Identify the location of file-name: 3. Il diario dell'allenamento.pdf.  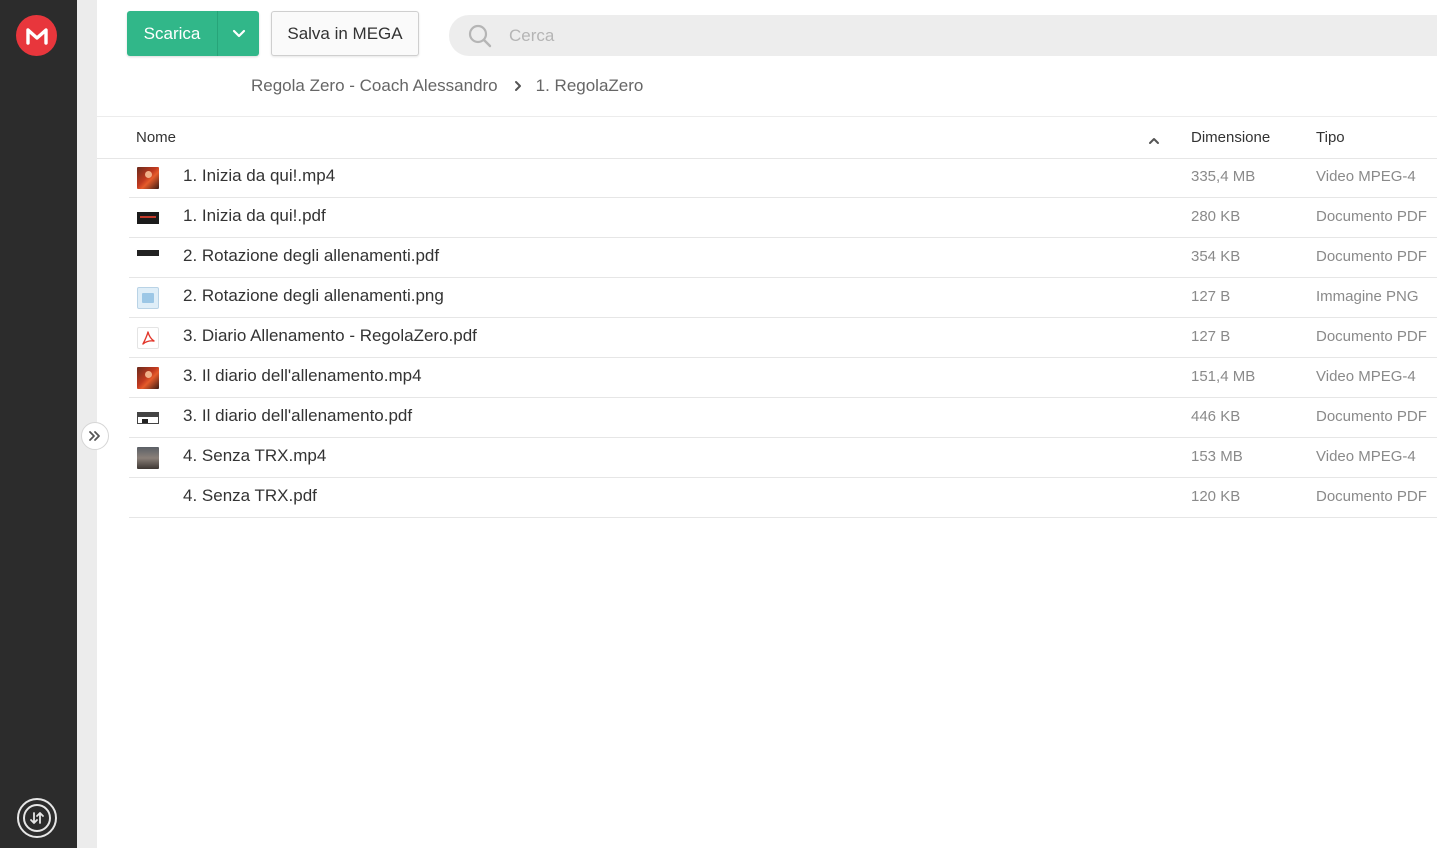
(298, 415).